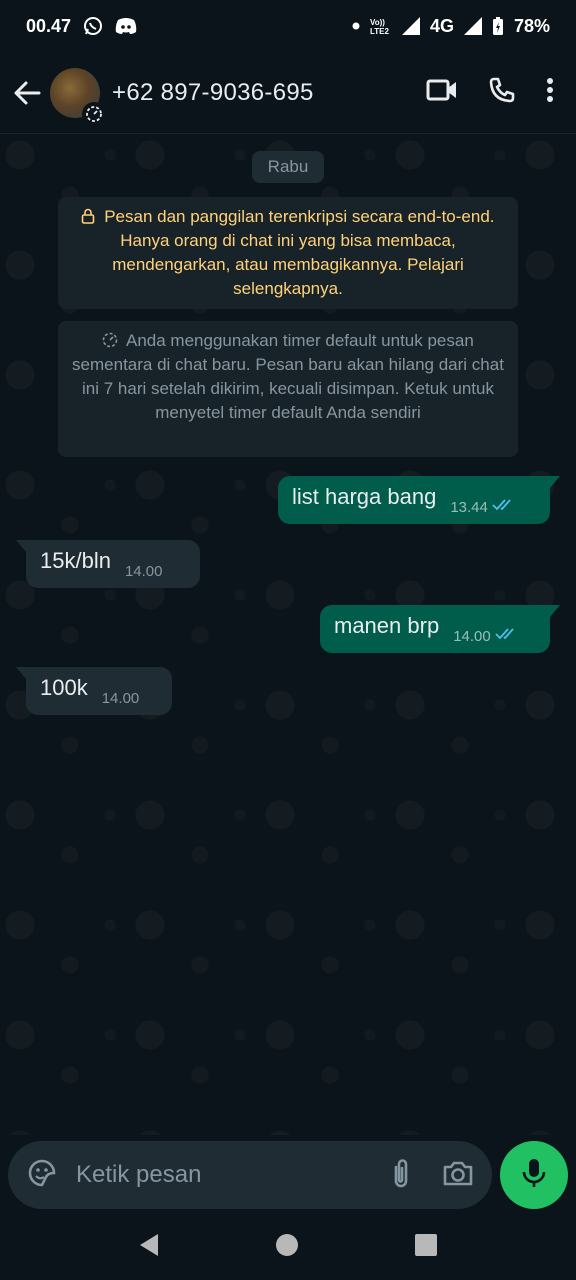  What do you see at coordinates (377, 22) in the screenshot?
I see `svg-text: Vo))` at bounding box center [377, 22].